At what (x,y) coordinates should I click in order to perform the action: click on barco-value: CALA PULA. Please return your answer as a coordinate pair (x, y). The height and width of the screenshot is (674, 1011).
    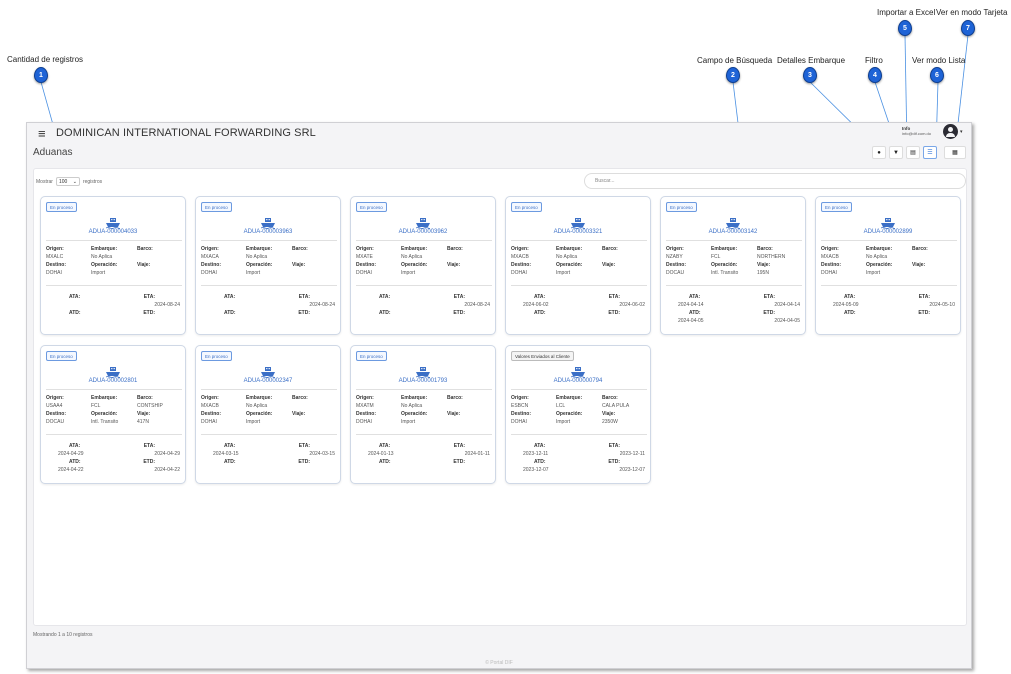
    Looking at the image, I should click on (616, 406).